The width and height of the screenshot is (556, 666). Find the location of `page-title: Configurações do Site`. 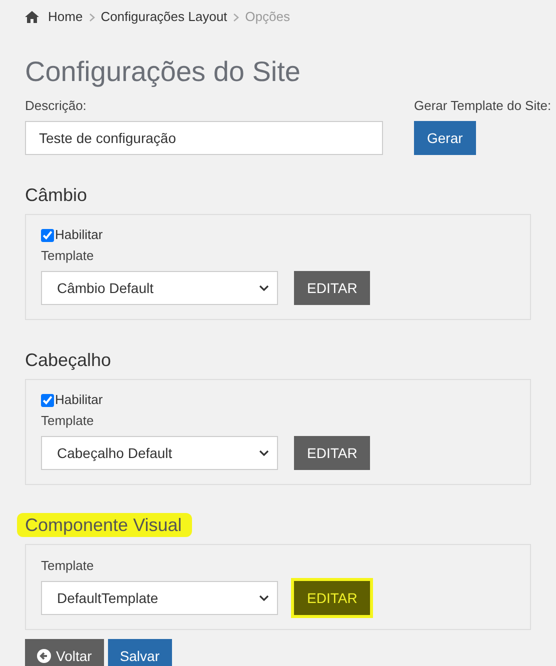

page-title: Configurações do Site is located at coordinates (163, 72).